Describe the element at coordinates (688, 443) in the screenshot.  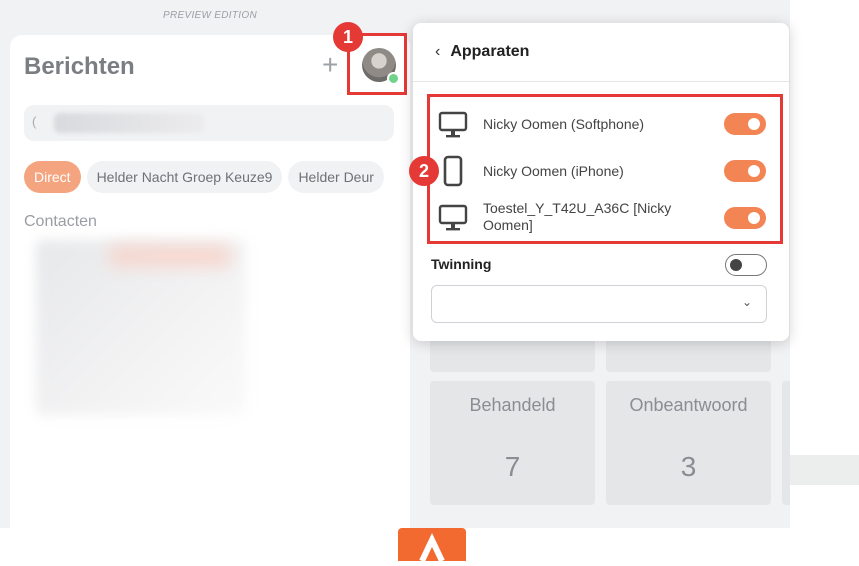
I see `stat-tile-unanswered: Onbeantwoord 3` at that location.